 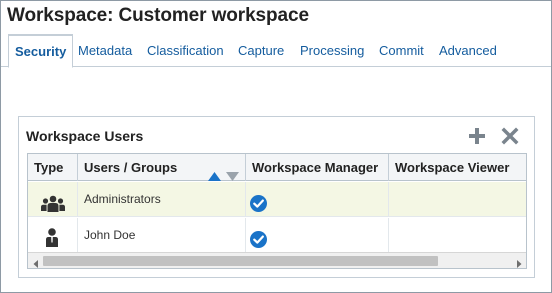 I want to click on horizontal-scrollbar, so click(x=277, y=260).